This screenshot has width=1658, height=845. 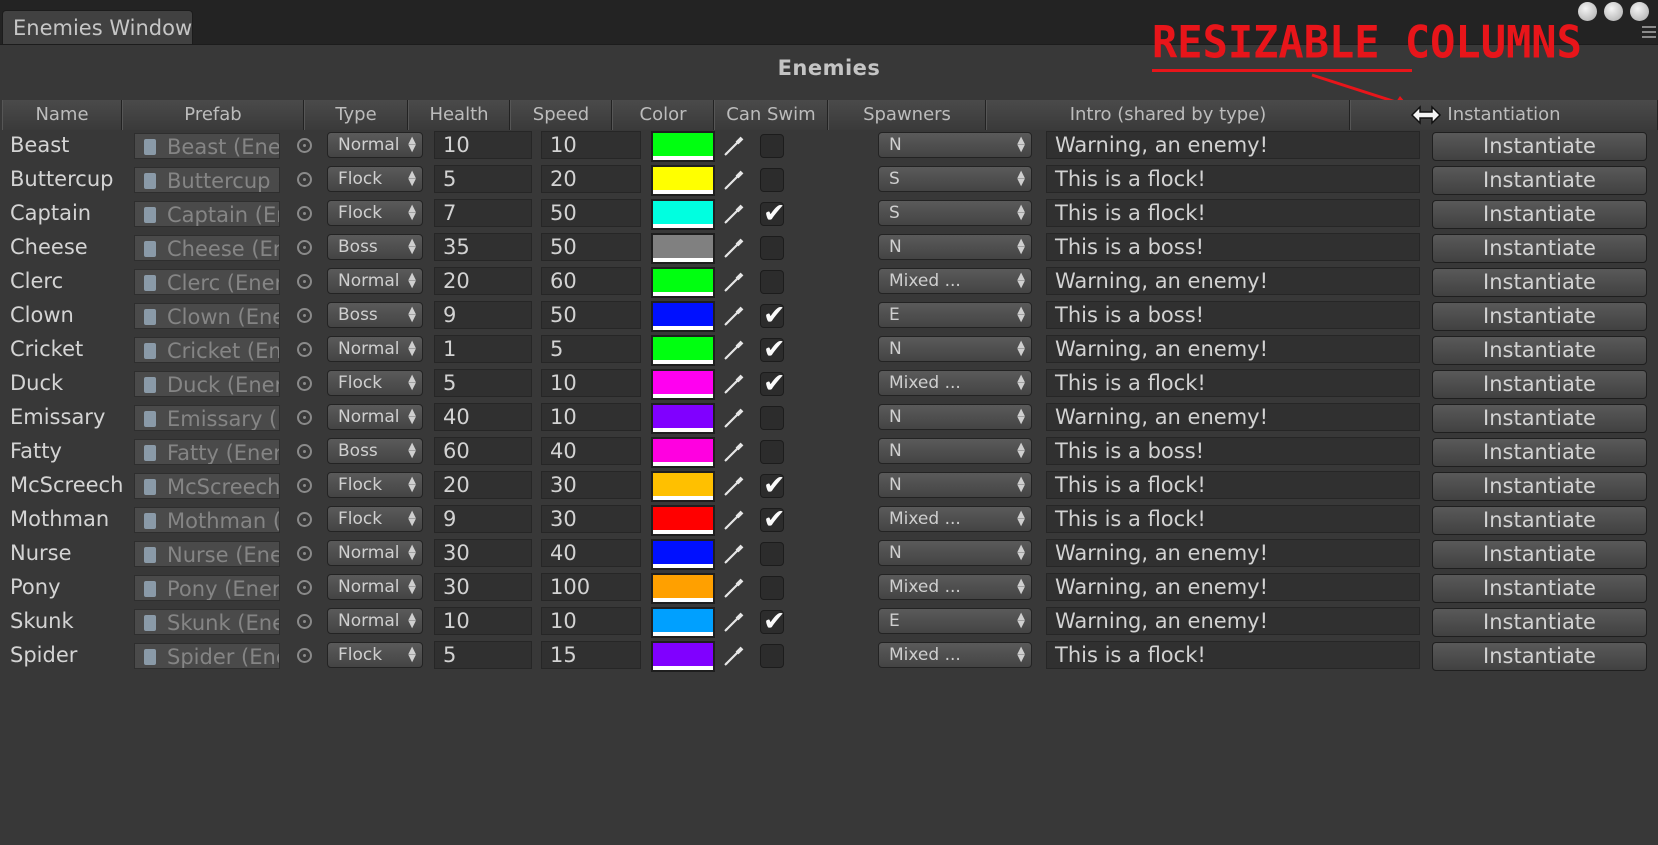 What do you see at coordinates (1504, 115) in the screenshot?
I see `column-header-instantiation: Instantiation` at bounding box center [1504, 115].